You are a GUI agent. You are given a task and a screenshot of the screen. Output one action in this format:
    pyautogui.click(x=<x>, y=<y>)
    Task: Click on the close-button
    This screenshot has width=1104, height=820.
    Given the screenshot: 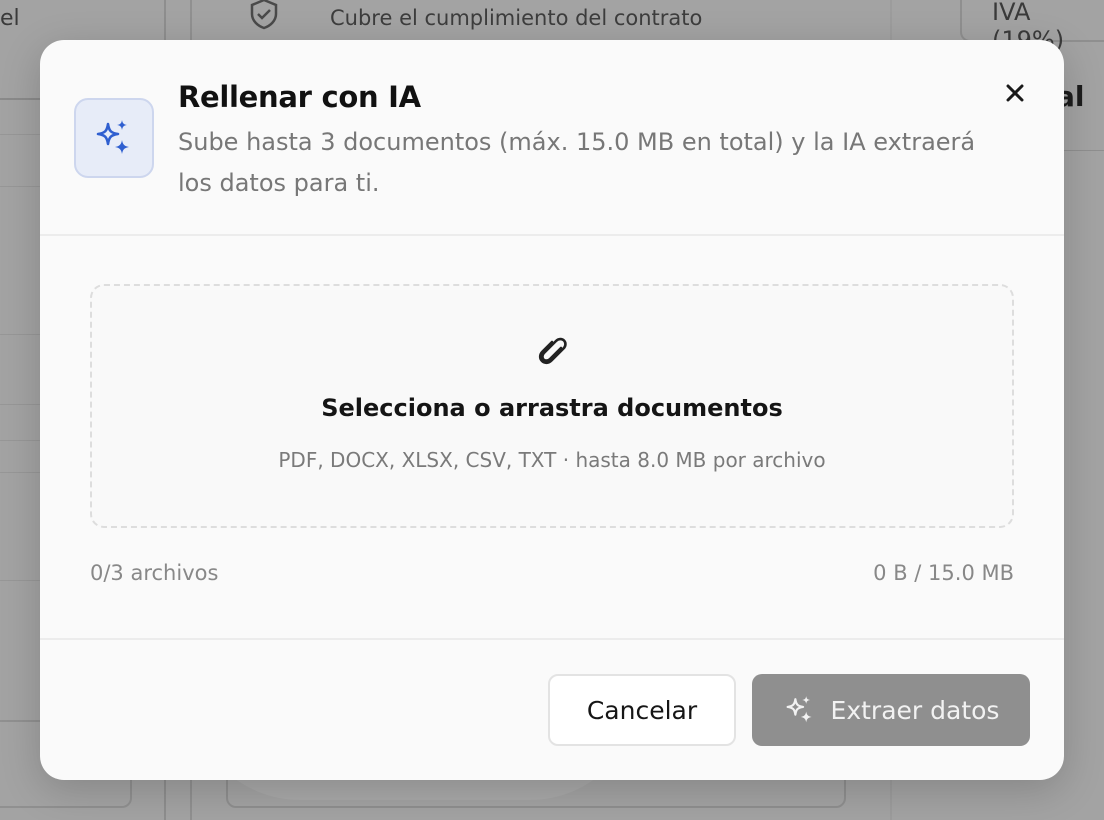 What is the action you would take?
    pyautogui.click(x=1015, y=93)
    